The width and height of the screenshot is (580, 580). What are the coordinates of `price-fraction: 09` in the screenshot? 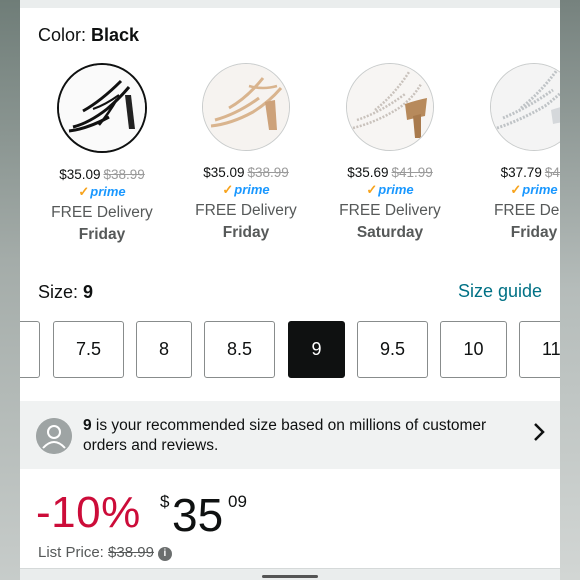 It's located at (237, 501).